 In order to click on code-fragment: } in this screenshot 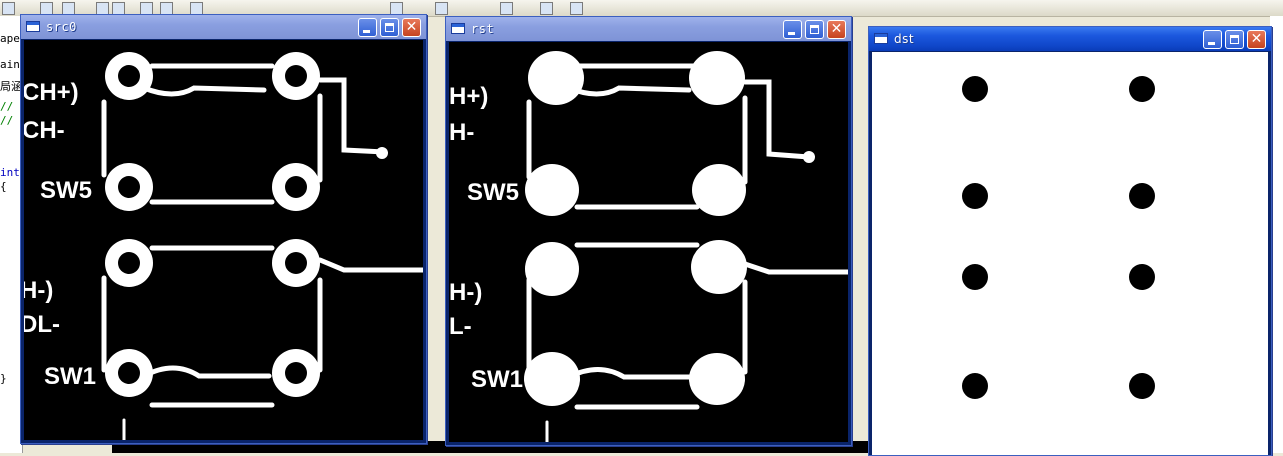, I will do `click(3, 378)`.